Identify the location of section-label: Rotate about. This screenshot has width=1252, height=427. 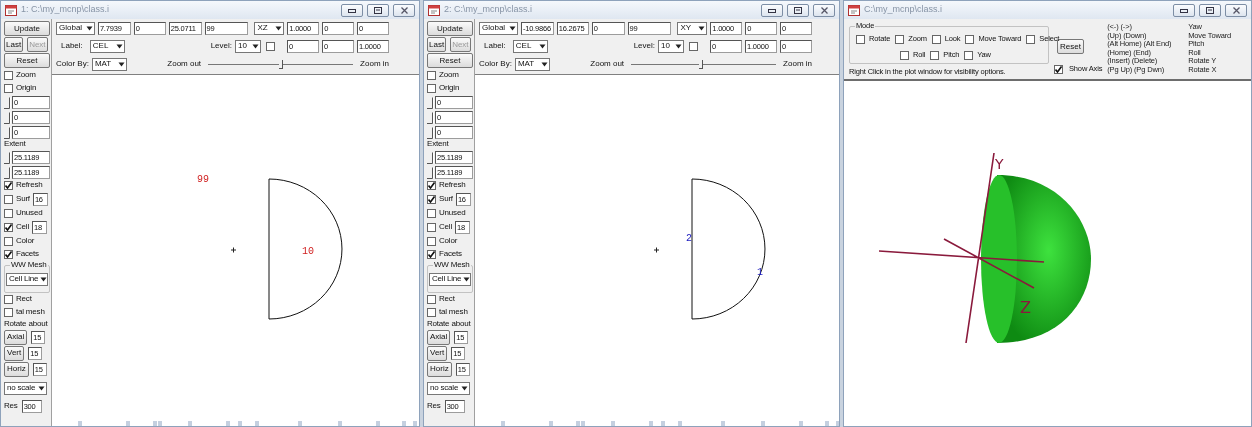
(26, 324).